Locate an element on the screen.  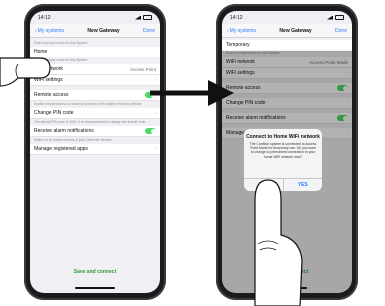
arrow-right-icon is located at coordinates (192, 93).